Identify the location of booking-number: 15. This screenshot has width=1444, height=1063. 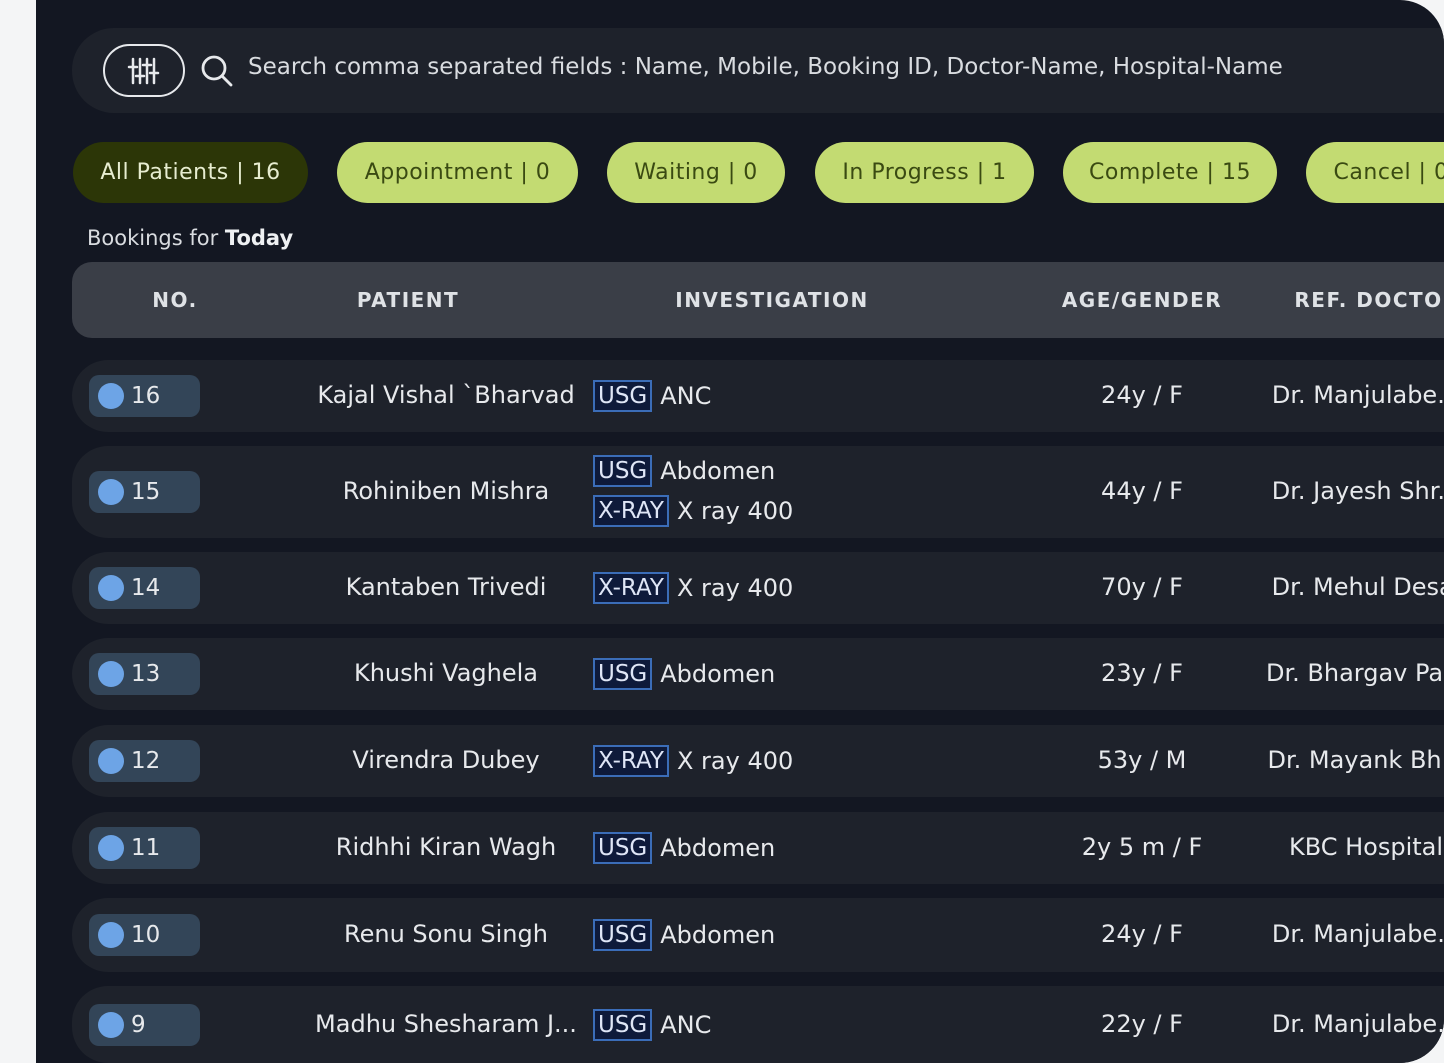
(146, 492).